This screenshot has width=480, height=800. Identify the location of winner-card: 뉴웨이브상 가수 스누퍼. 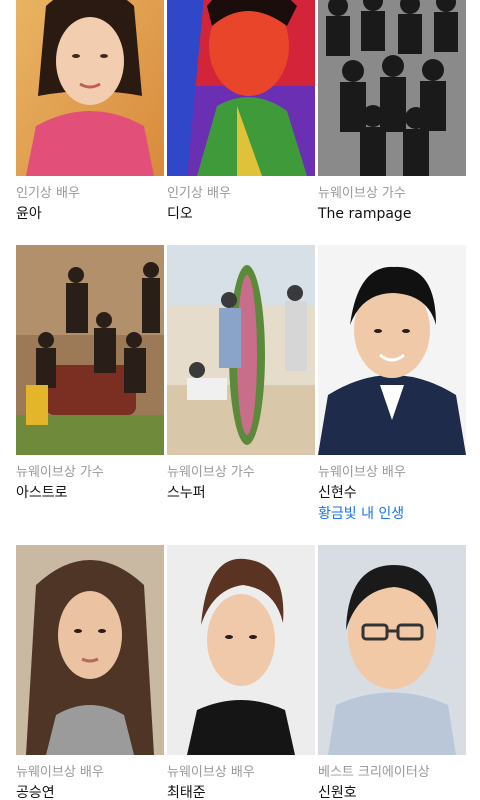
(241, 374).